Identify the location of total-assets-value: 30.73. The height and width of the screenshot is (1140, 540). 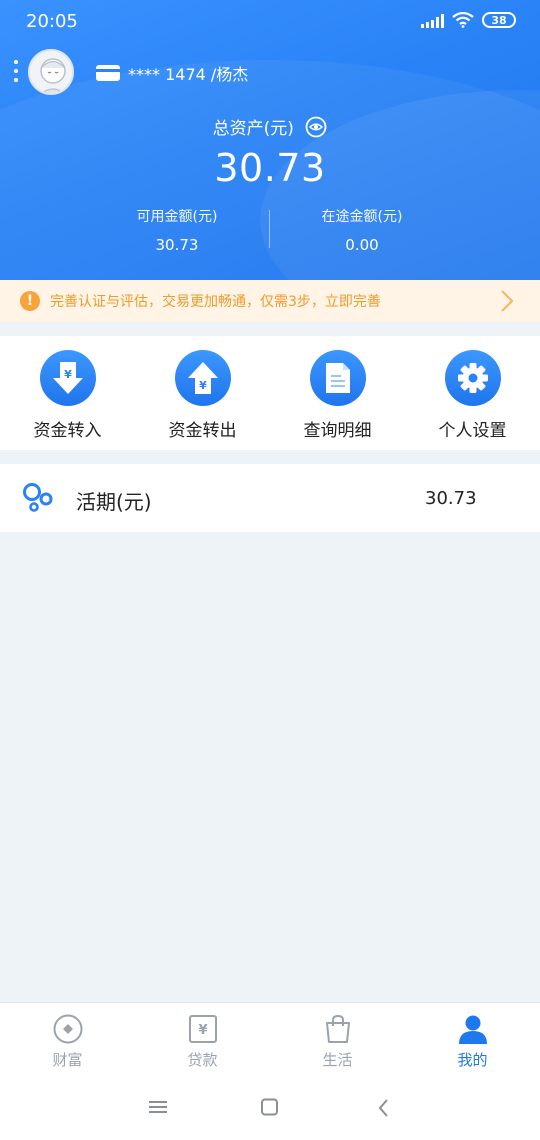
(270, 168).